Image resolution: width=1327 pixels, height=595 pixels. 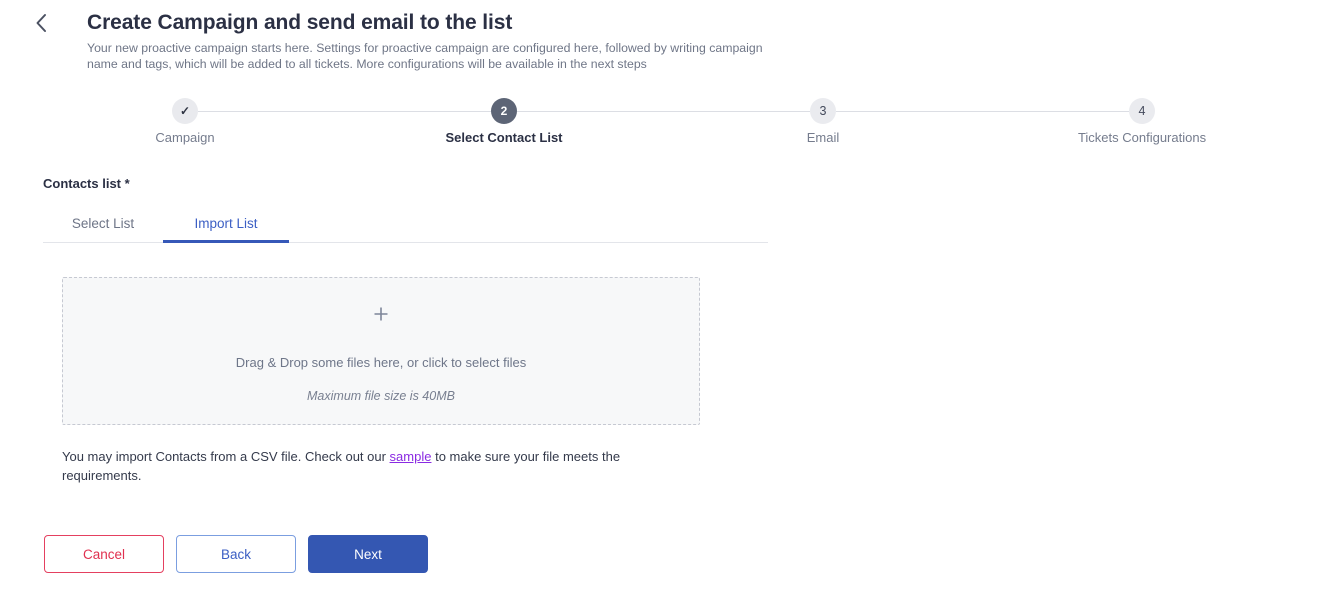 What do you see at coordinates (368, 554) in the screenshot?
I see `next-button: Next` at bounding box center [368, 554].